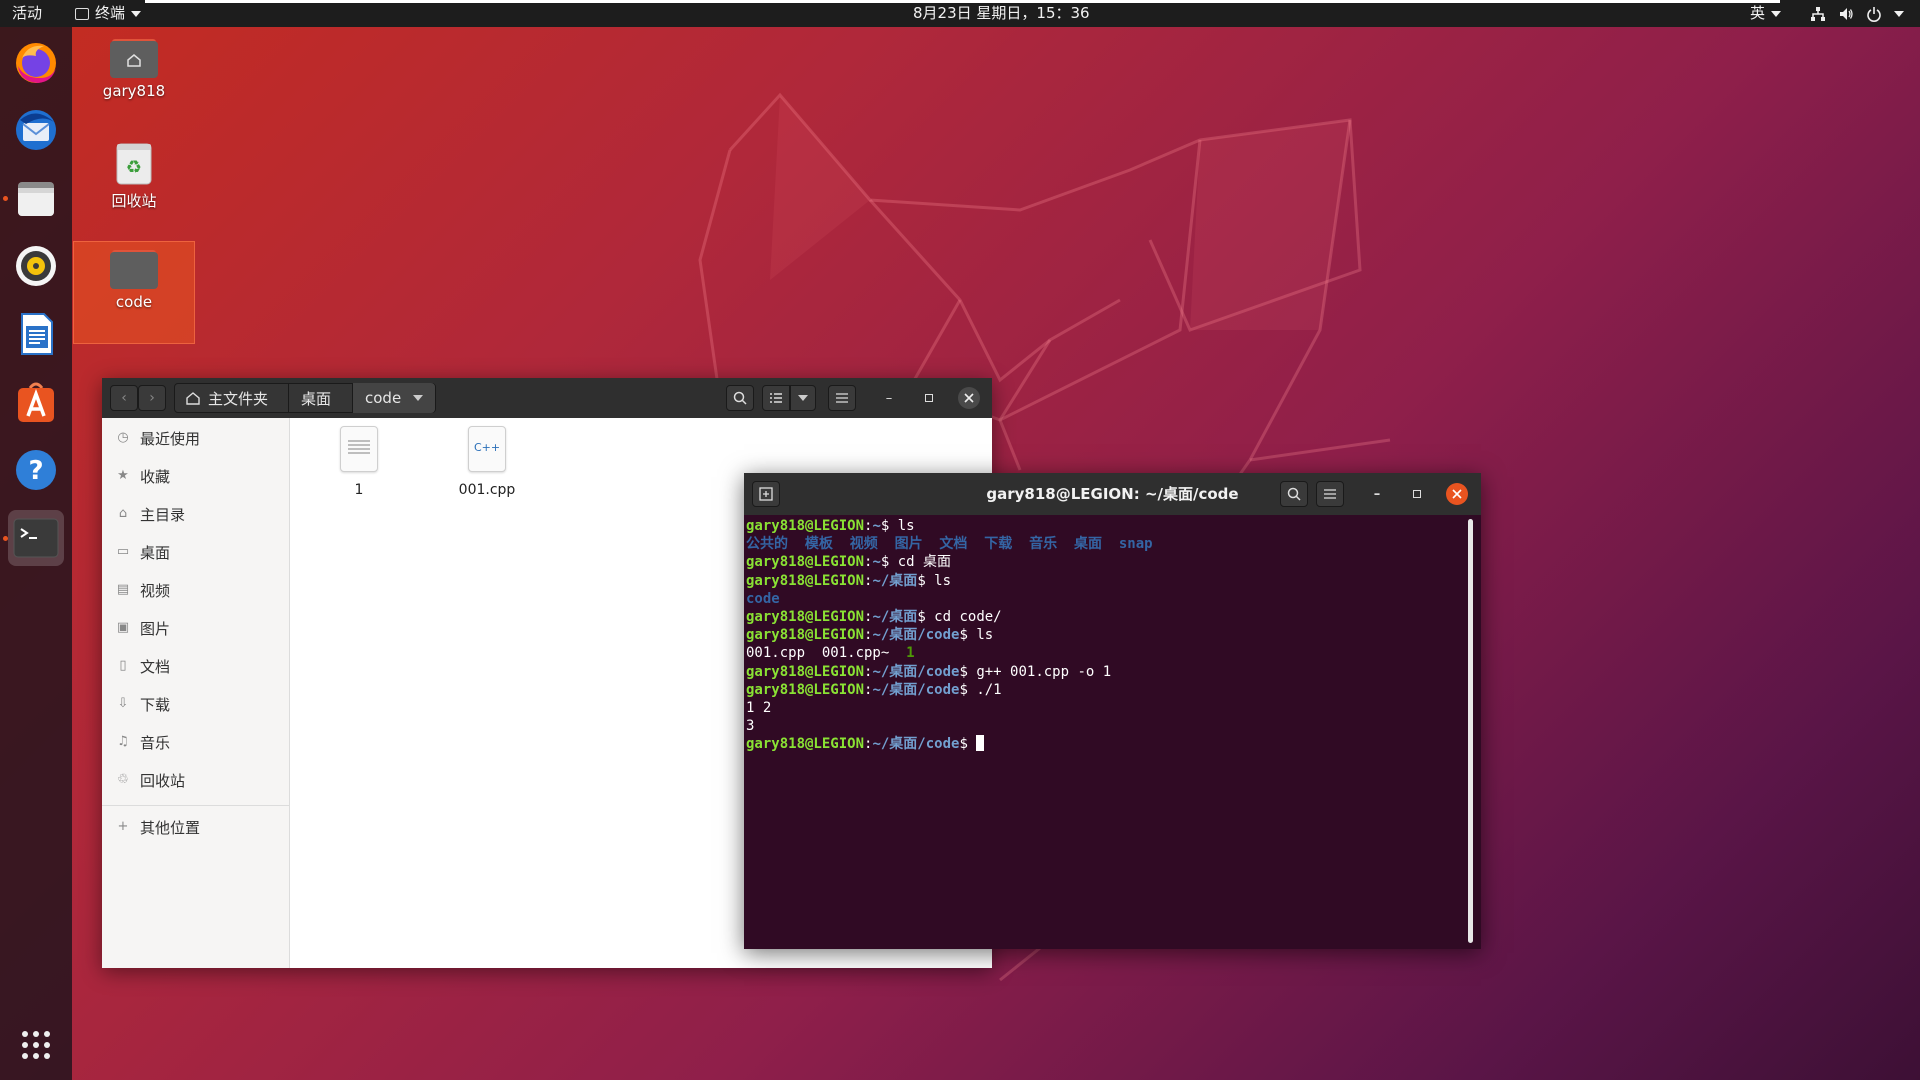  What do you see at coordinates (487, 490) in the screenshot?
I see `file-name: 001.cpp` at bounding box center [487, 490].